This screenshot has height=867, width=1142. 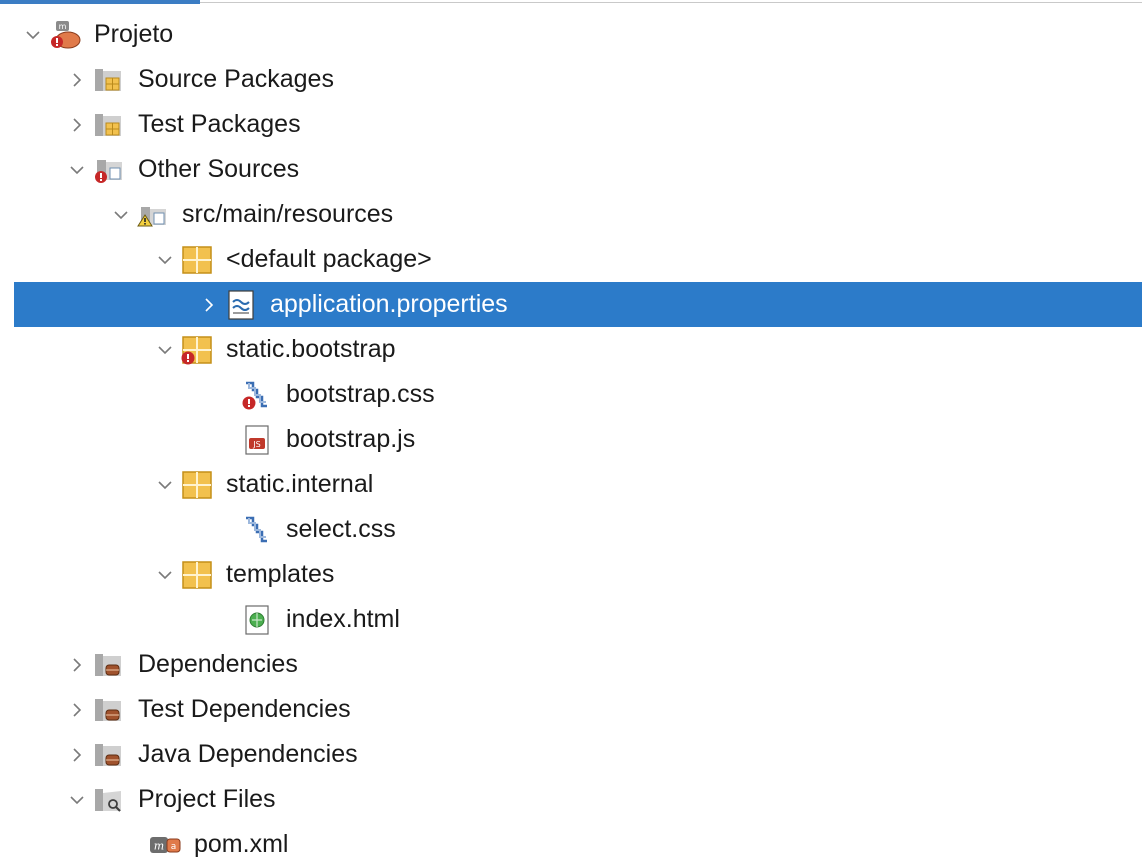 I want to click on tree-node-projeto: m Projeto, so click(x=571, y=34).